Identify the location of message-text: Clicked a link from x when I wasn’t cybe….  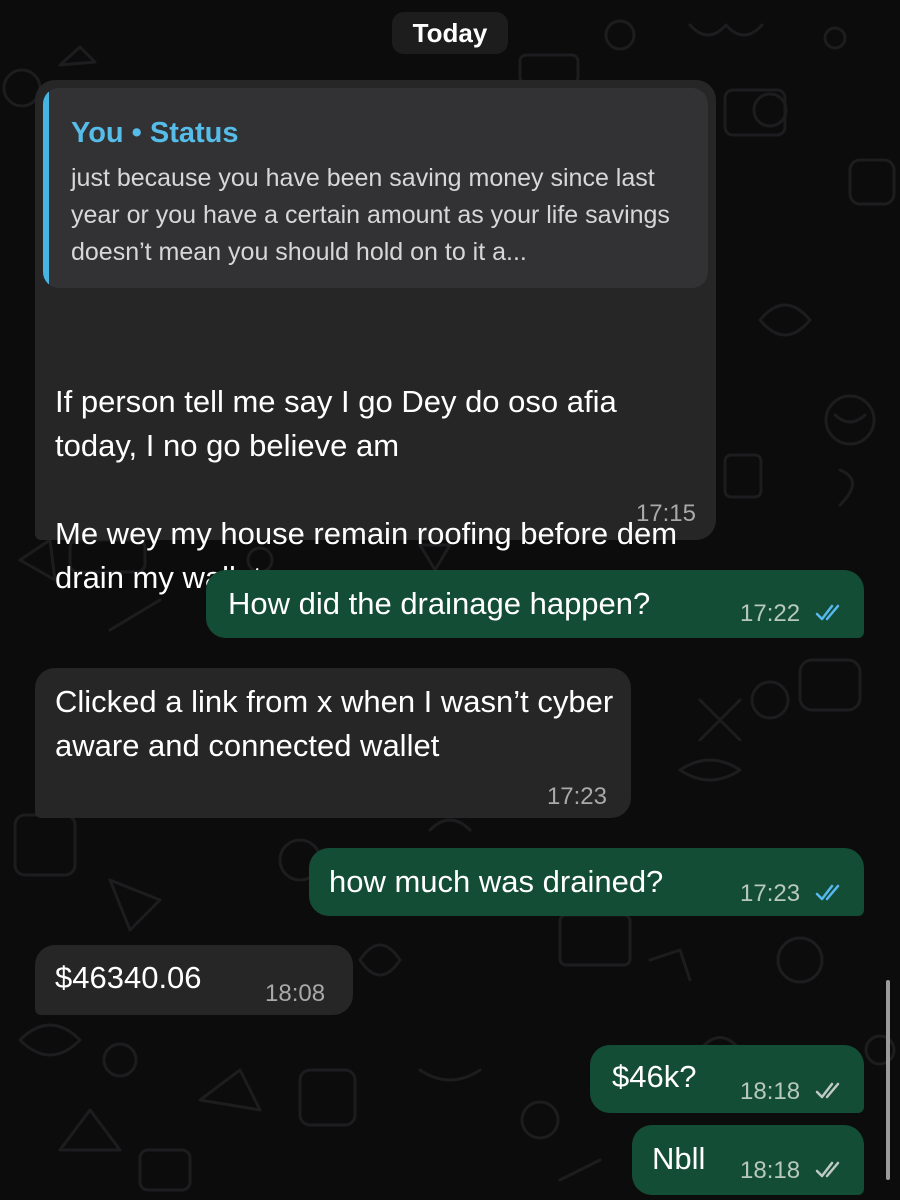
(338, 723).